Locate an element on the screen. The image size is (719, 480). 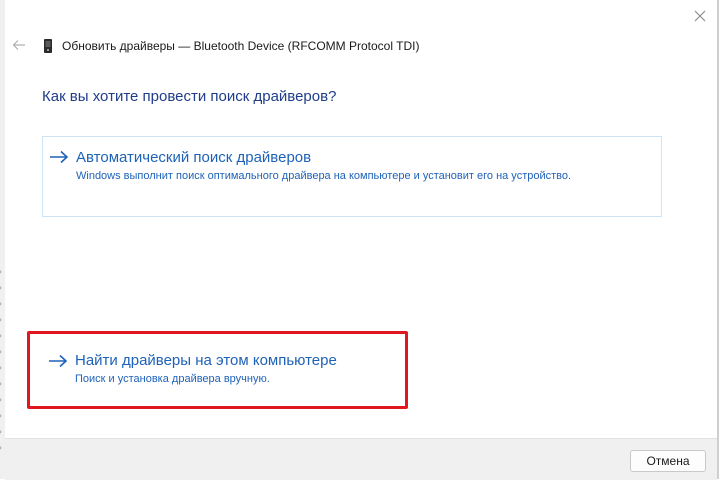
close-icon is located at coordinates (700, 16).